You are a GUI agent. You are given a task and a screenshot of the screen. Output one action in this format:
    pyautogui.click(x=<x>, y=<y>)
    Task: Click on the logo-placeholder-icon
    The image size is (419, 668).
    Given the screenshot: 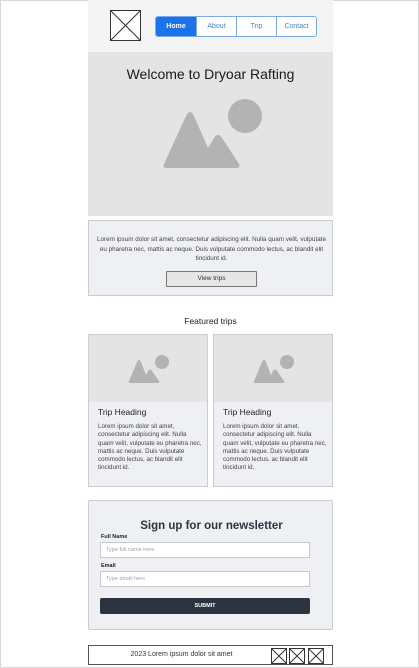 What is the action you would take?
    pyautogui.click(x=125, y=25)
    